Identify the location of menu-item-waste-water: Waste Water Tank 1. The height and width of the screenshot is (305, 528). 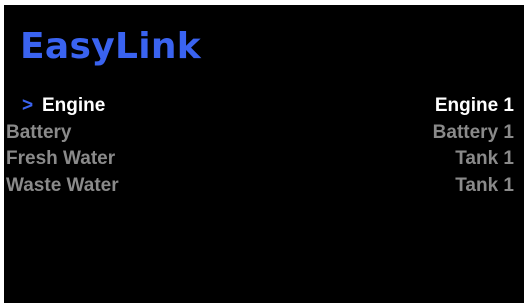
(260, 186).